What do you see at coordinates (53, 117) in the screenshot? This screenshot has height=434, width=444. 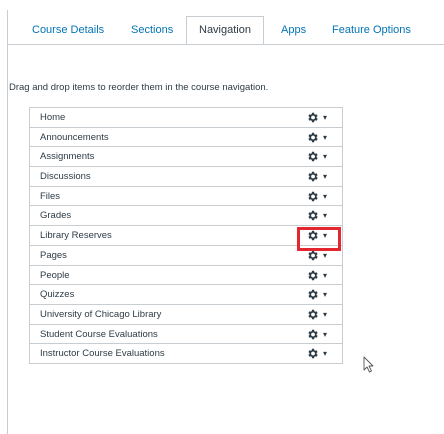 I see `nav-item-label: Home` at bounding box center [53, 117].